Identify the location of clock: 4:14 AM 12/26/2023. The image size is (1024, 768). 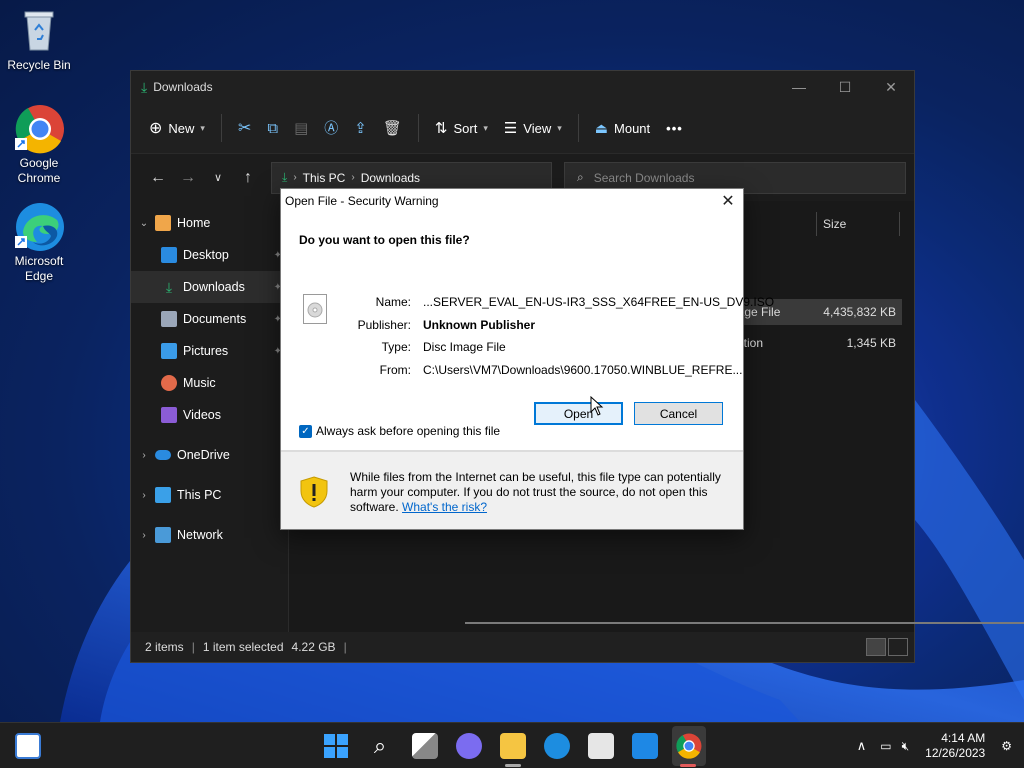
(955, 746).